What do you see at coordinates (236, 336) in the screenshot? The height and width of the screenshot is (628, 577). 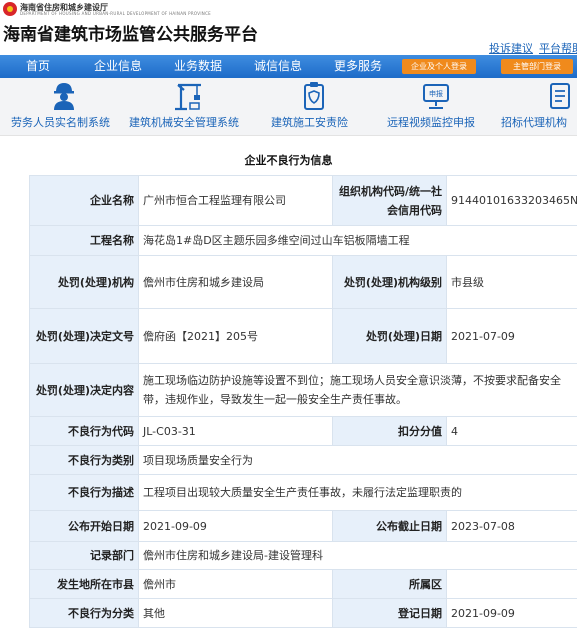 I see `decision-number: 儋府函【2021】205号` at bounding box center [236, 336].